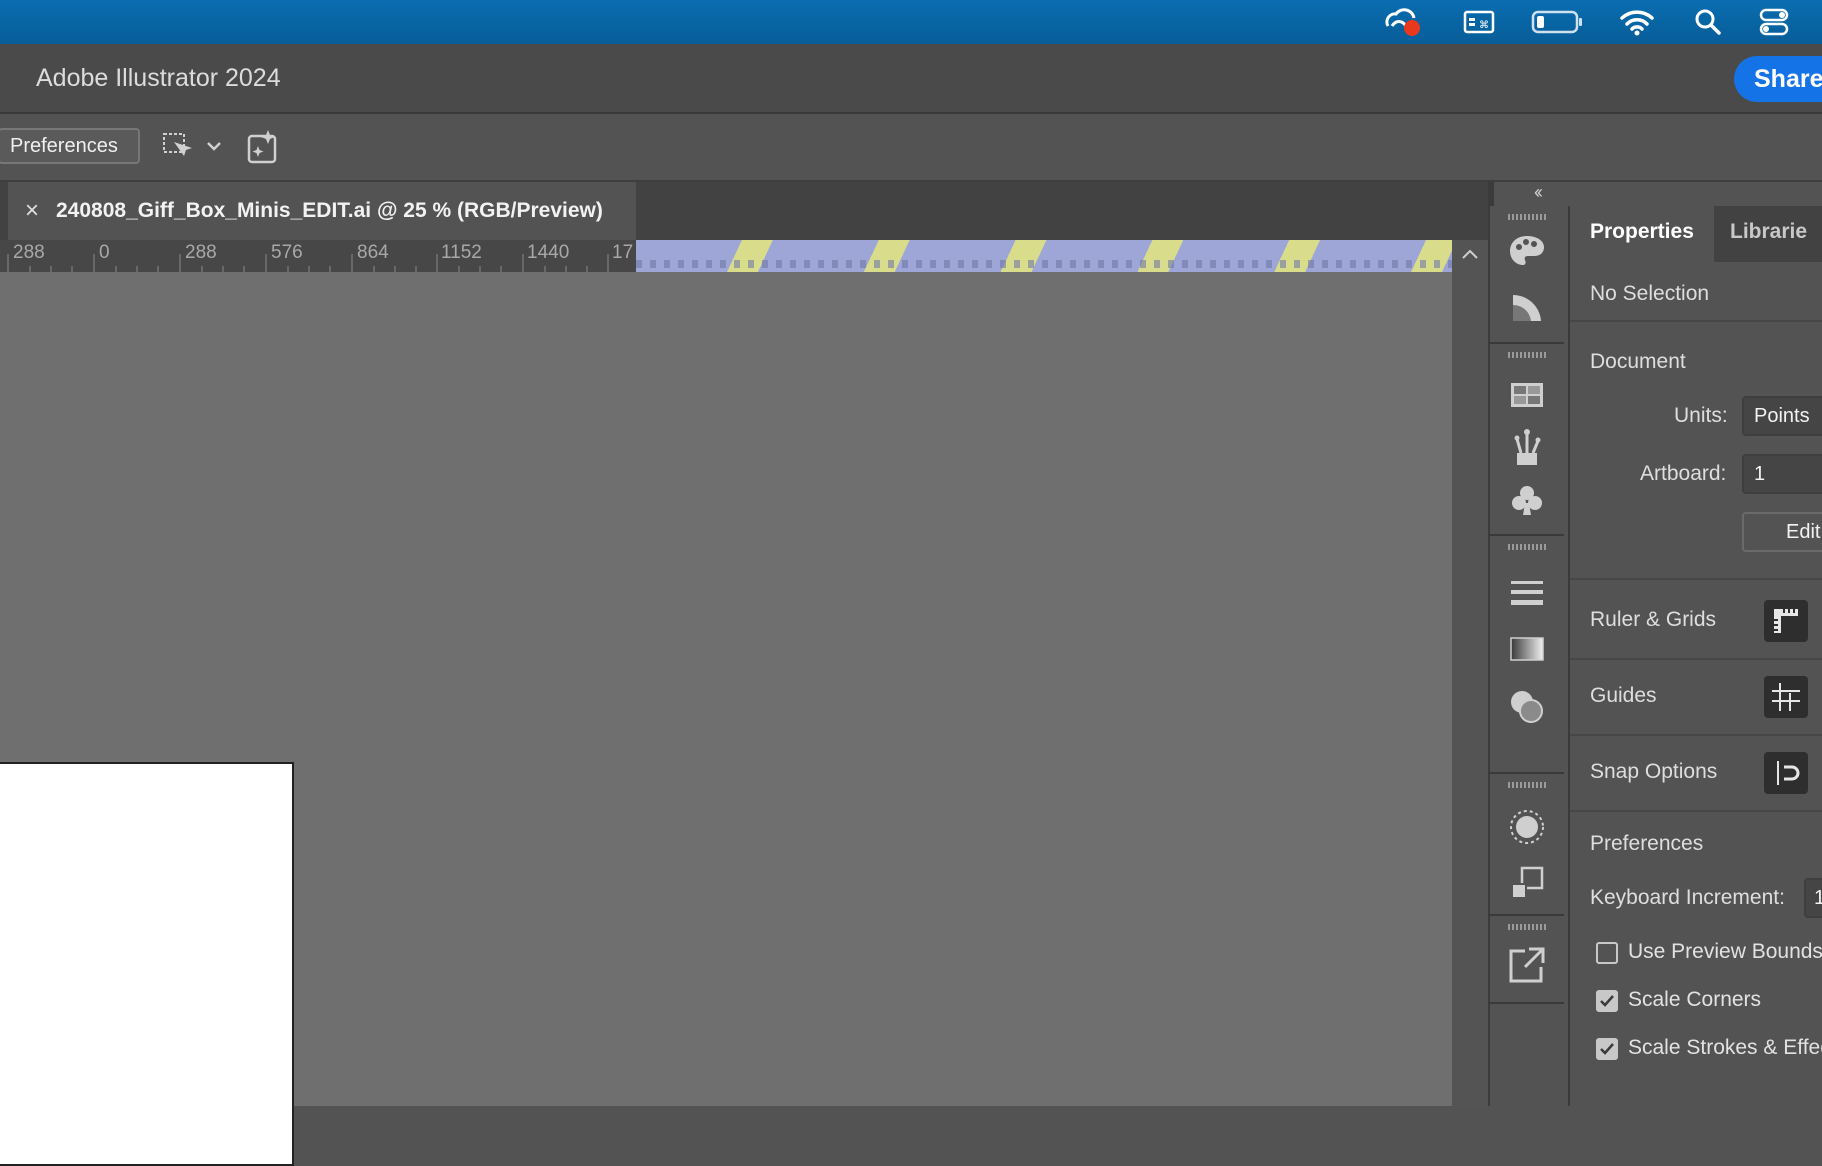  What do you see at coordinates (1683, 473) in the screenshot?
I see `artboard-label: Artboard:` at bounding box center [1683, 473].